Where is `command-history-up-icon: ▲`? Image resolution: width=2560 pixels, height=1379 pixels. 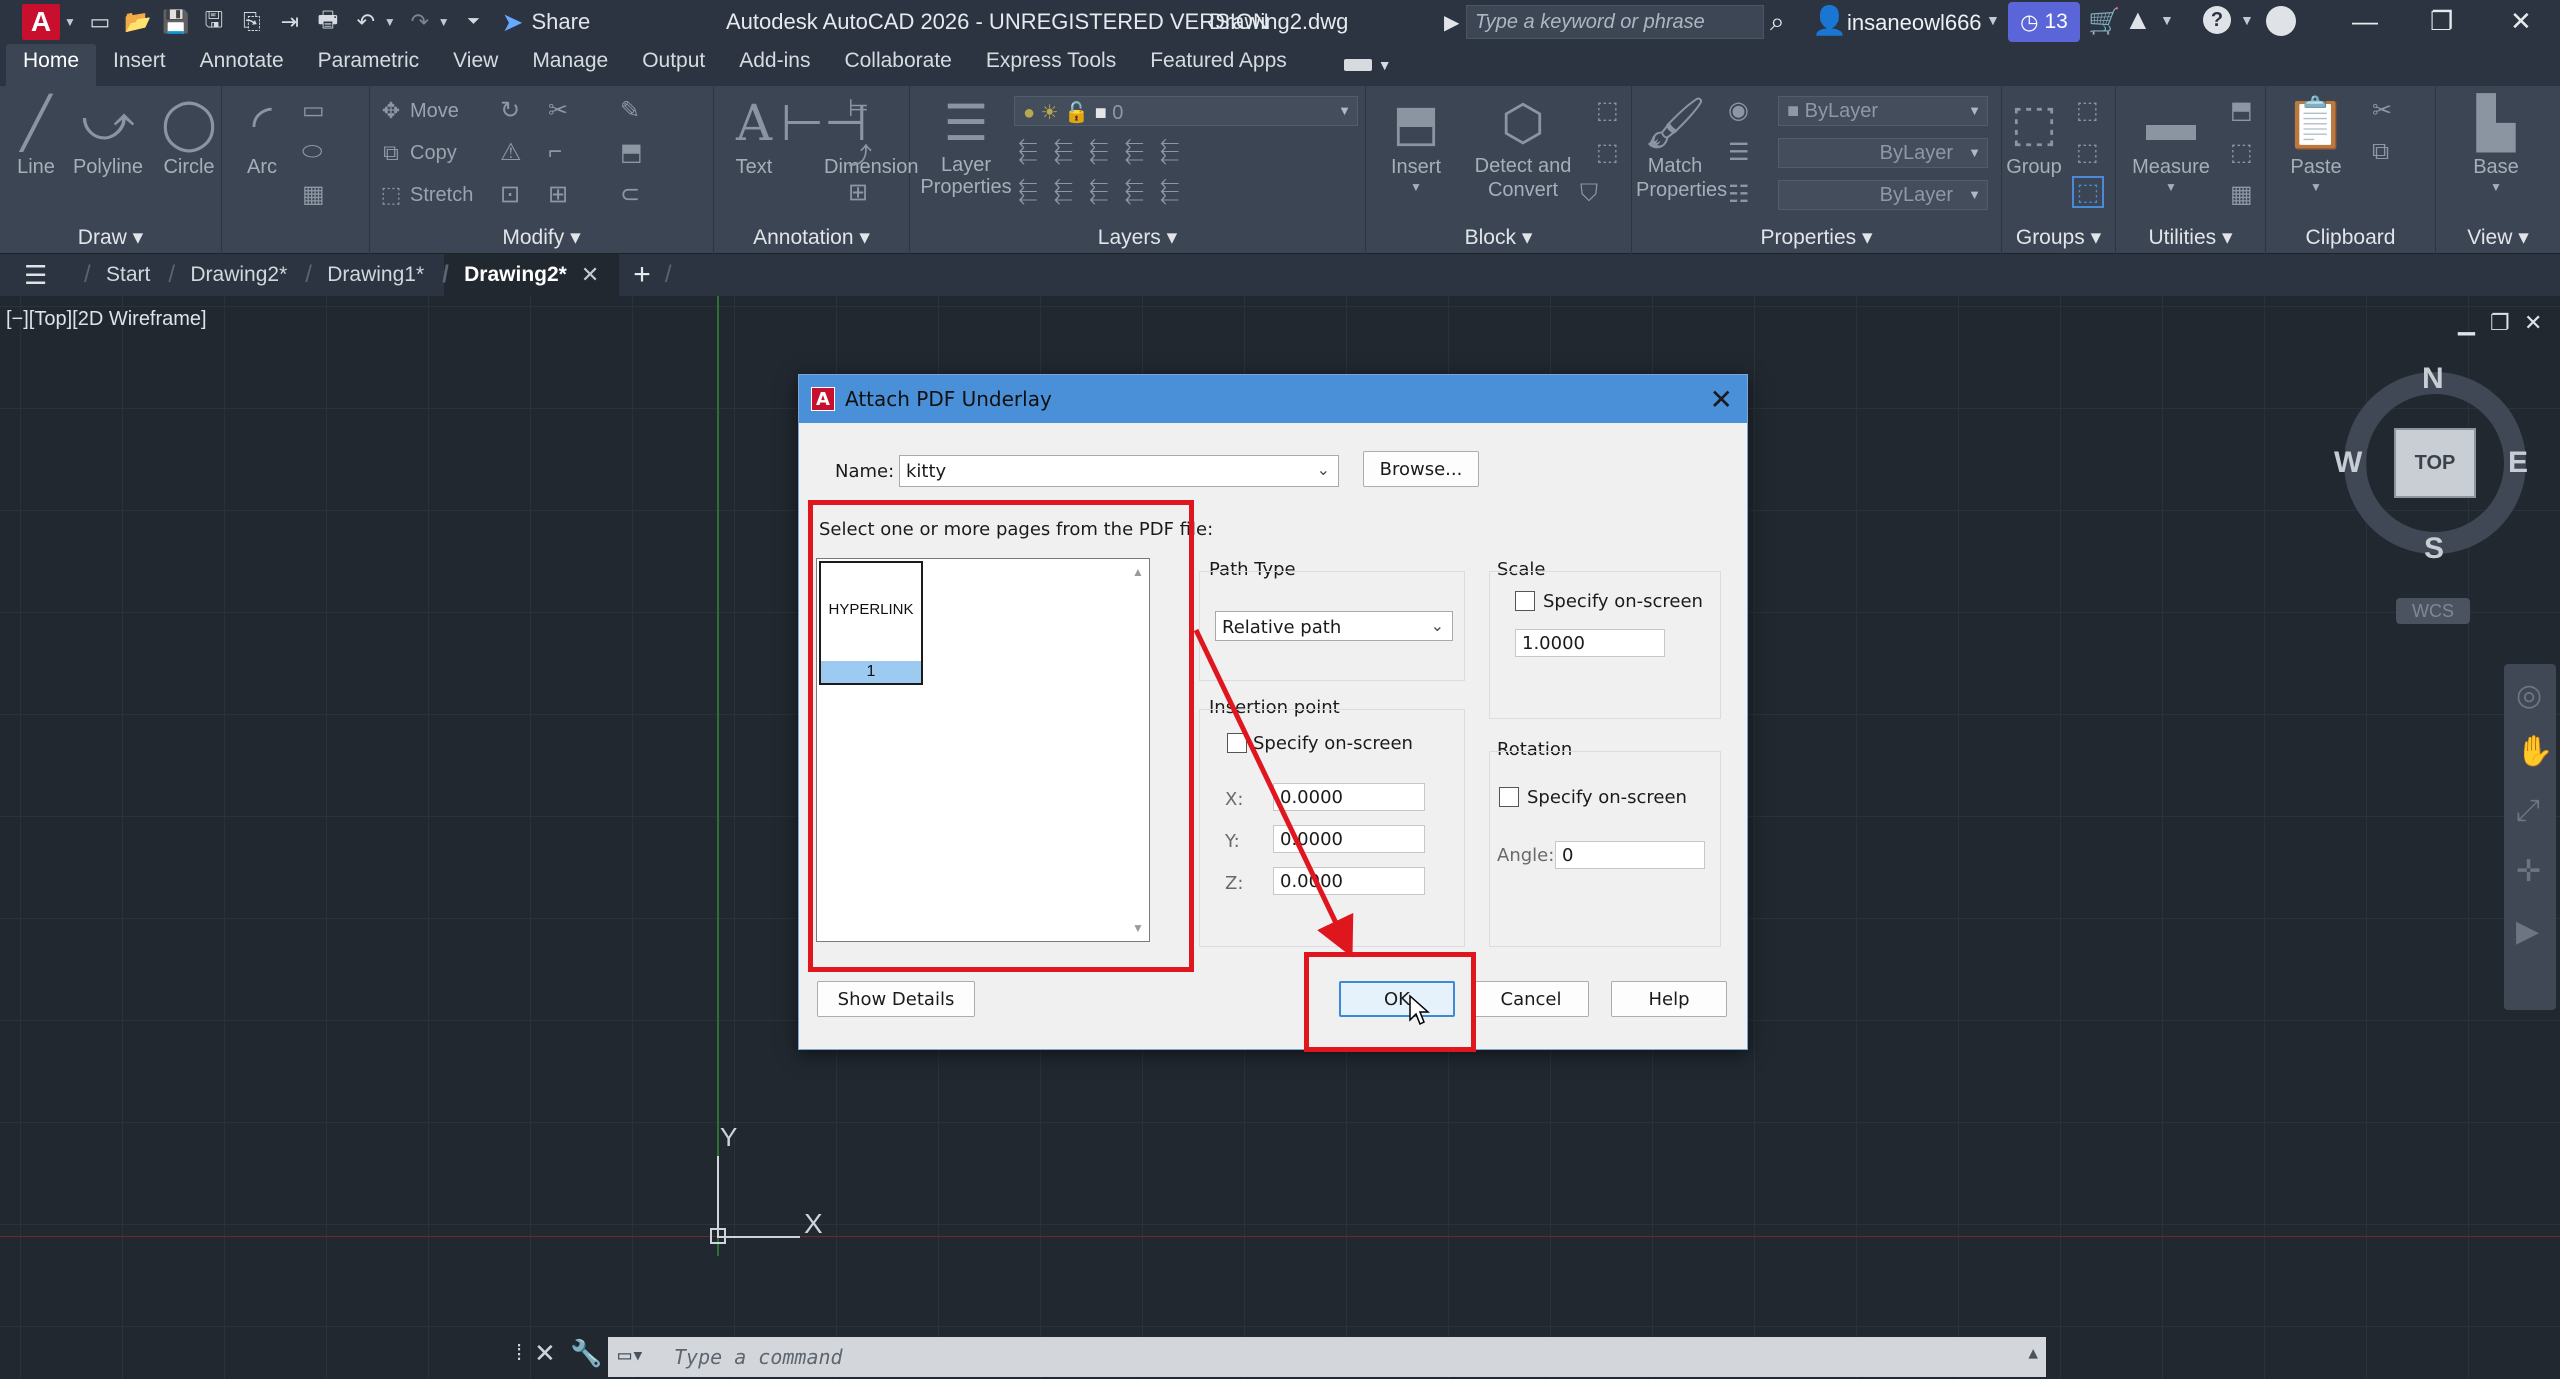
command-history-up-icon: ▲ is located at coordinates (2033, 1352).